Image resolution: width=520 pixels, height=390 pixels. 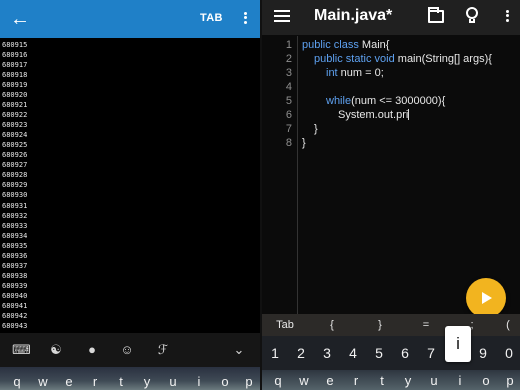 I want to click on output-line: 680930, so click(x=15, y=195).